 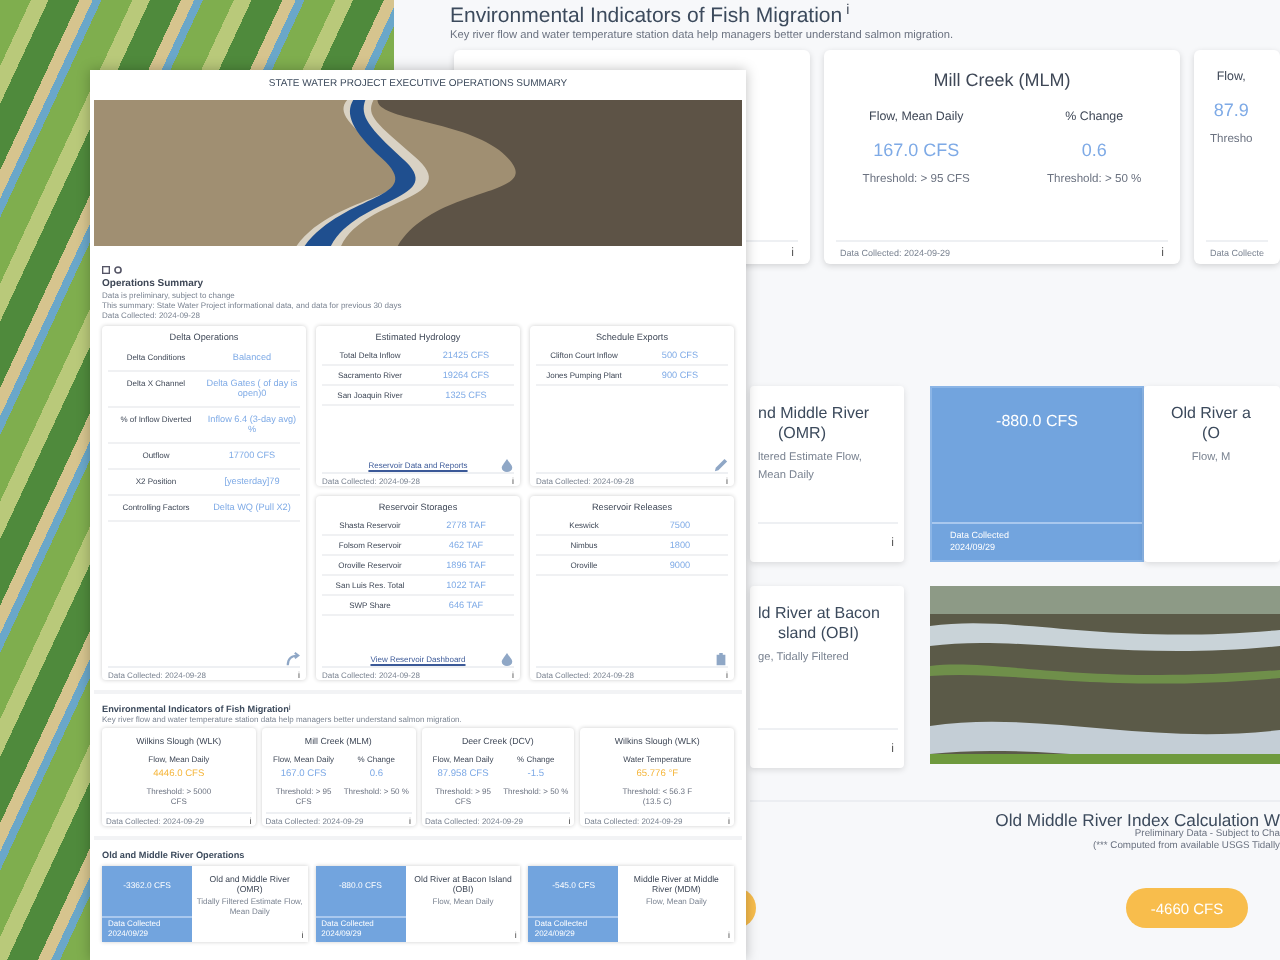 I want to click on station-name: nd Middle River, so click(x=815, y=414).